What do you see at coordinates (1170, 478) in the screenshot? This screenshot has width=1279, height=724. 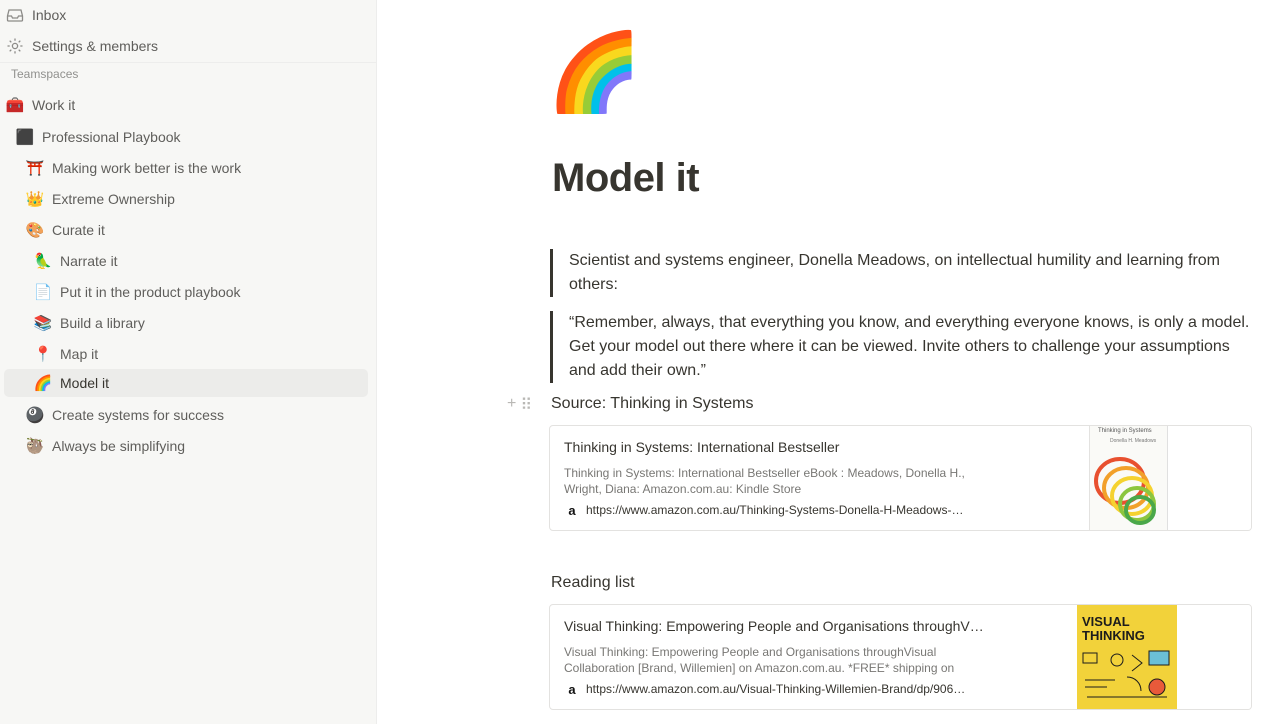 I see `bookmark-thumbnail: Thinking in Systems Donella H. Meadows` at bounding box center [1170, 478].